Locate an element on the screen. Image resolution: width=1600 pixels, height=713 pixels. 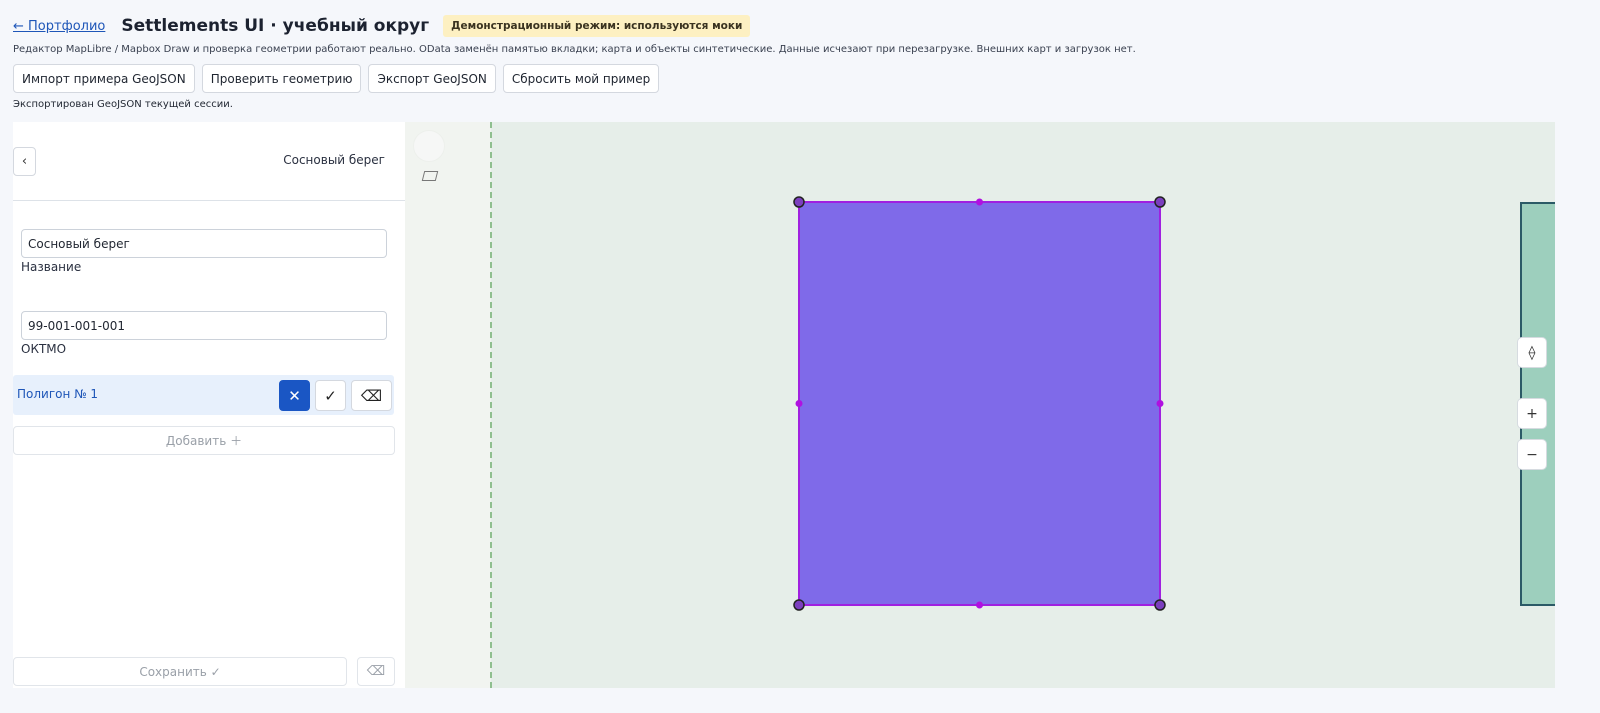
polygon-item: Полигон № 1 ✕ ✓ ⌫ is located at coordinates (203, 395).